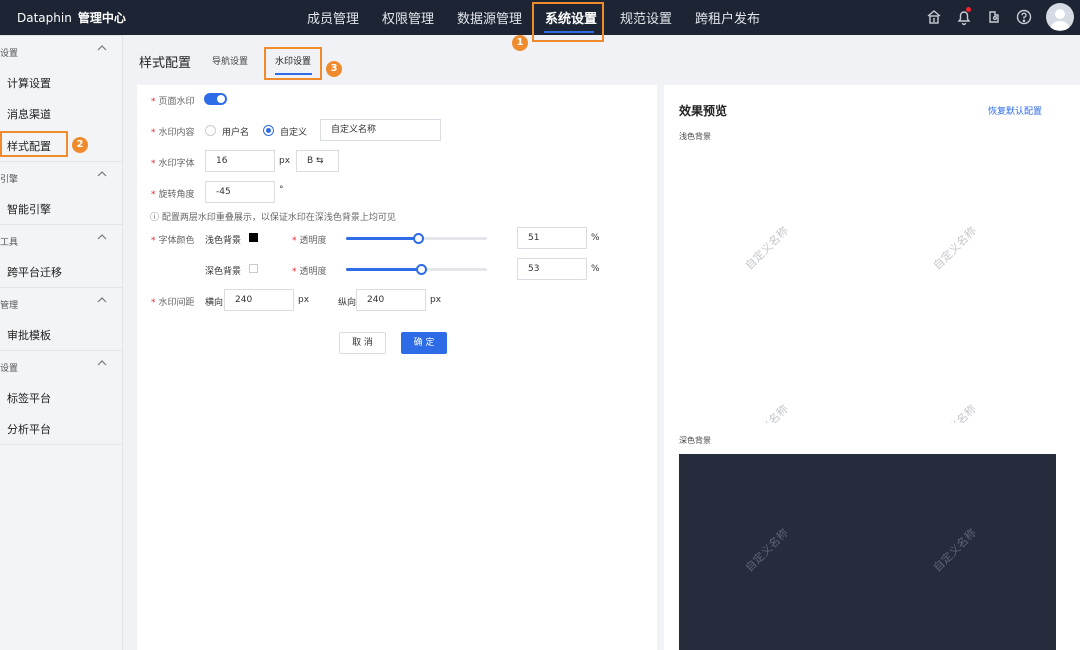 Image resolution: width=1080 pixels, height=650 pixels. Describe the element at coordinates (595, 269) in the screenshot. I see `dark-opacity-unit: %` at that location.